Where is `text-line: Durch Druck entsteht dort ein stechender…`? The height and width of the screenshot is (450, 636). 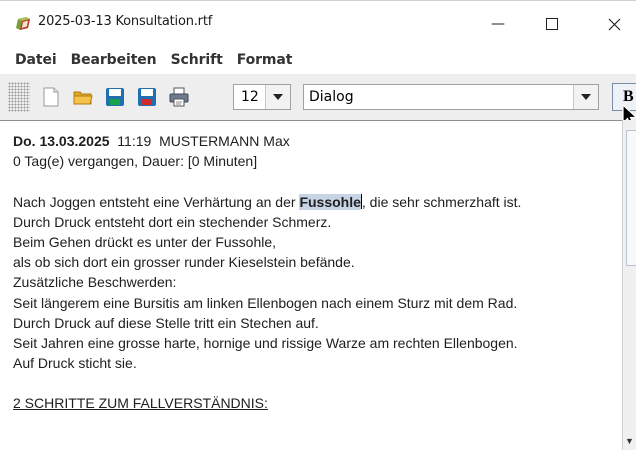
text-line: Durch Druck entsteht dort ein stechender… is located at coordinates (172, 221).